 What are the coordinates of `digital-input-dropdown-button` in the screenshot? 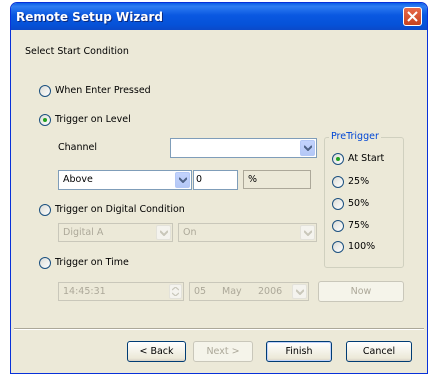 It's located at (163, 232).